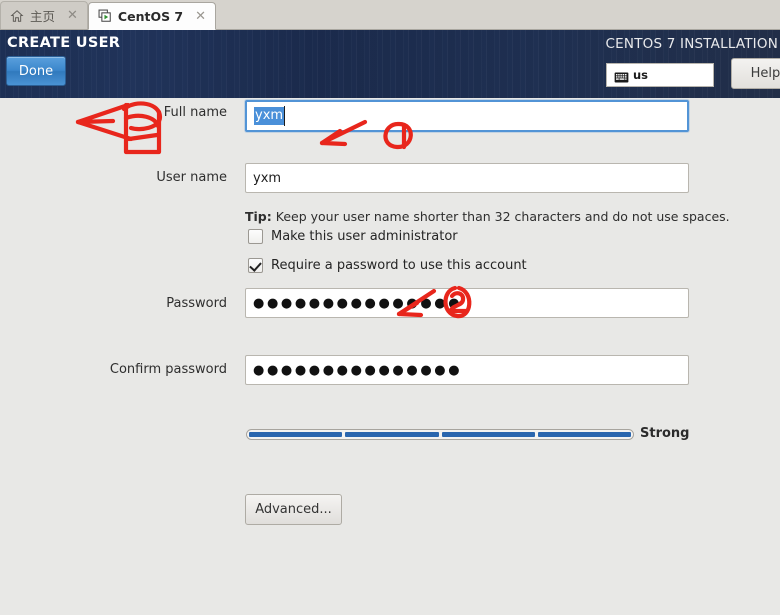 The height and width of the screenshot is (615, 780). What do you see at coordinates (665, 433) in the screenshot?
I see `password-strength-label: Strong` at bounding box center [665, 433].